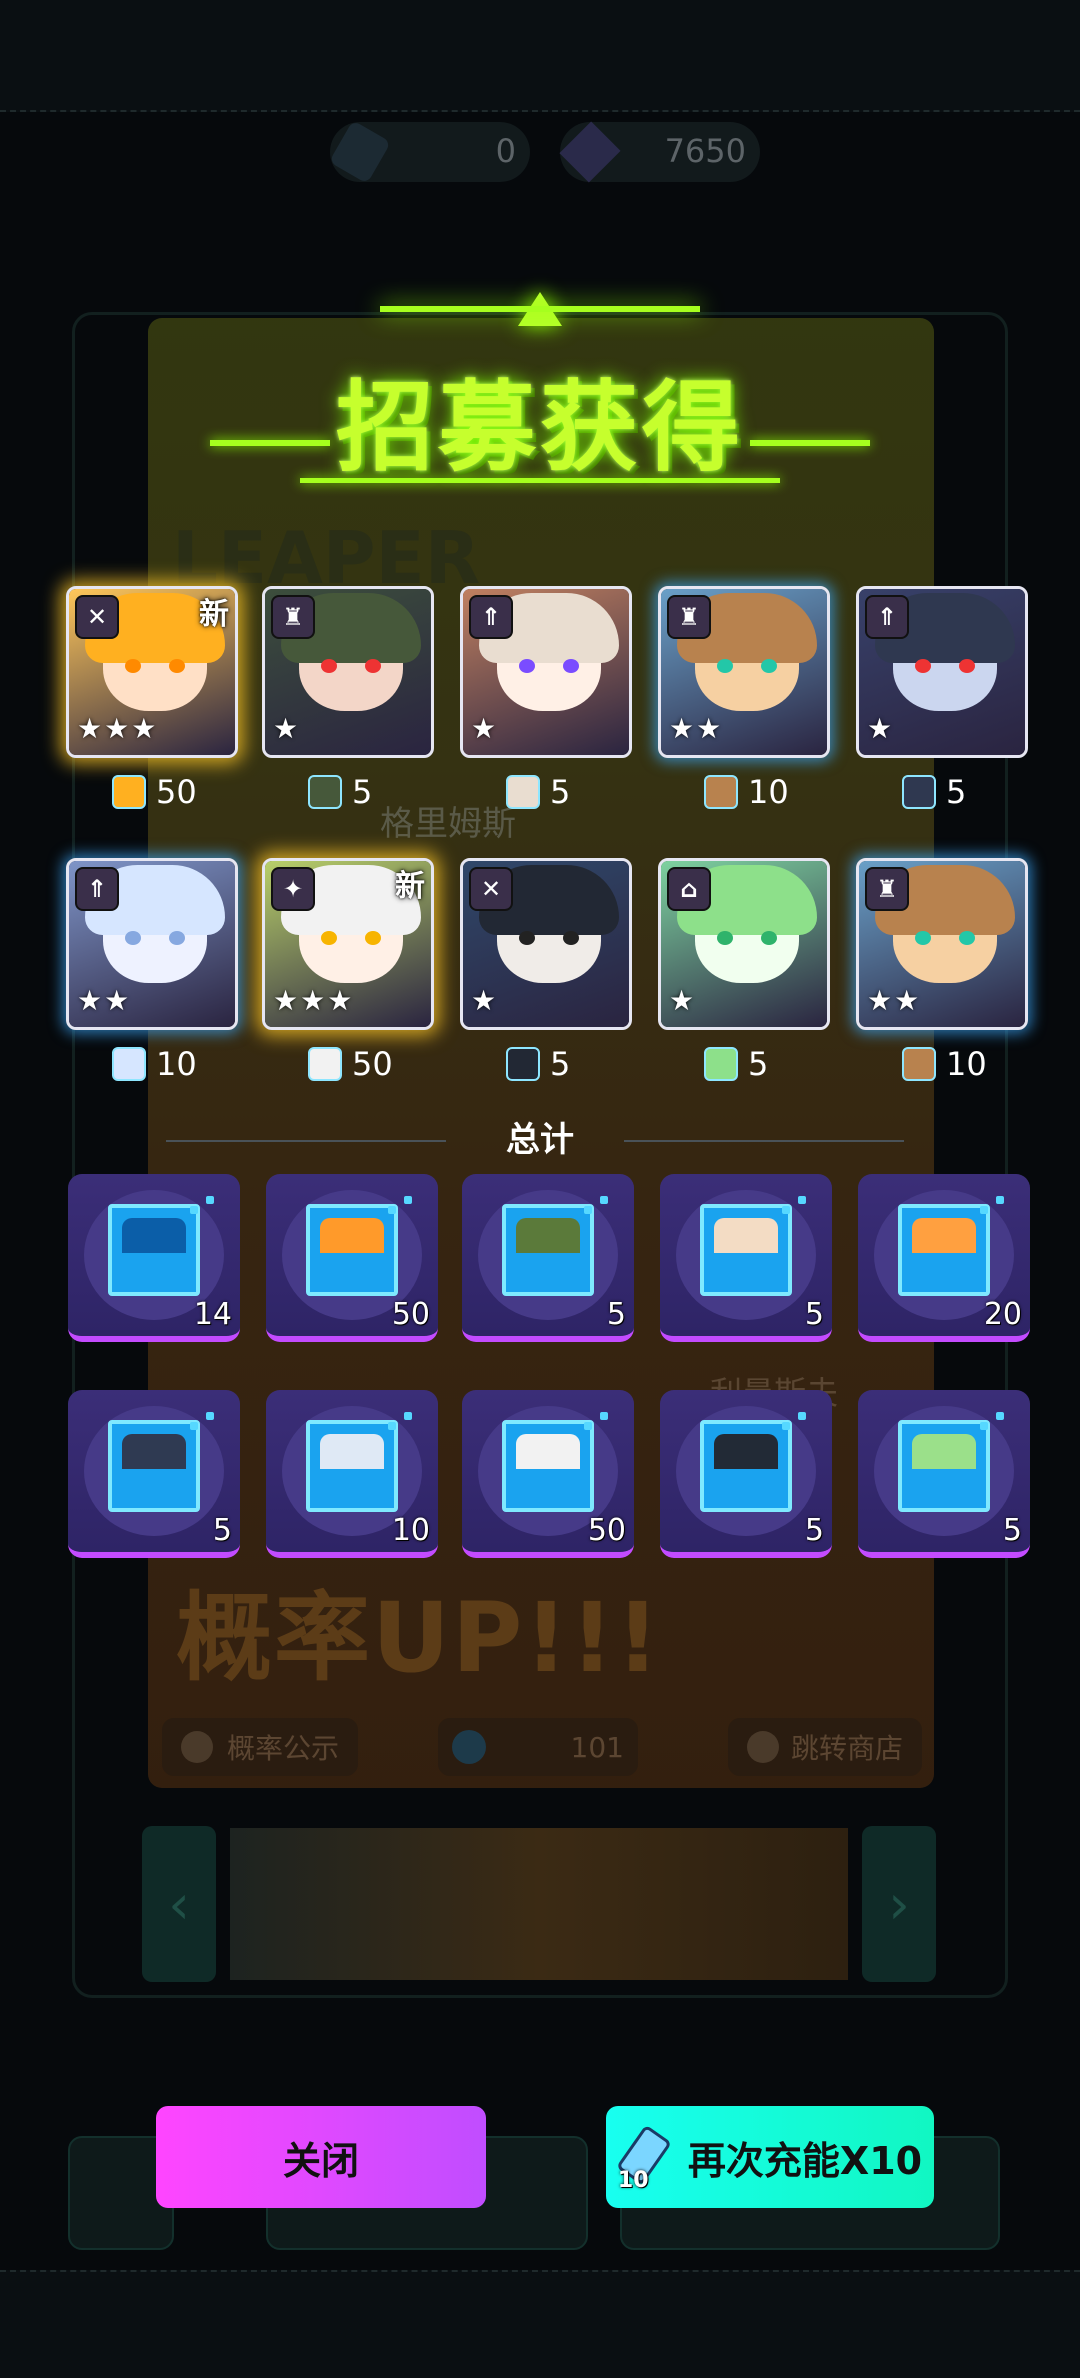 The width and height of the screenshot is (1080, 2378). What do you see at coordinates (152, 944) in the screenshot?
I see `recruited-card: ⇑ ★★` at bounding box center [152, 944].